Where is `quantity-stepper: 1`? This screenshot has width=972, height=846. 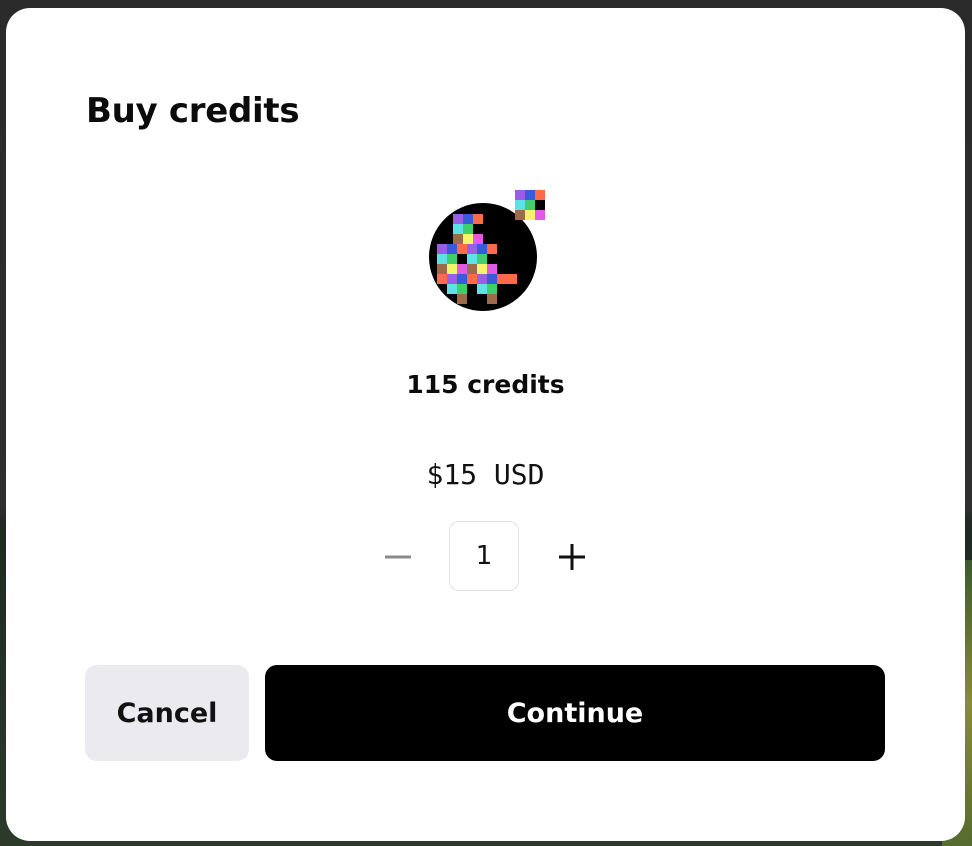
quantity-stepper: 1 is located at coordinates (486, 557).